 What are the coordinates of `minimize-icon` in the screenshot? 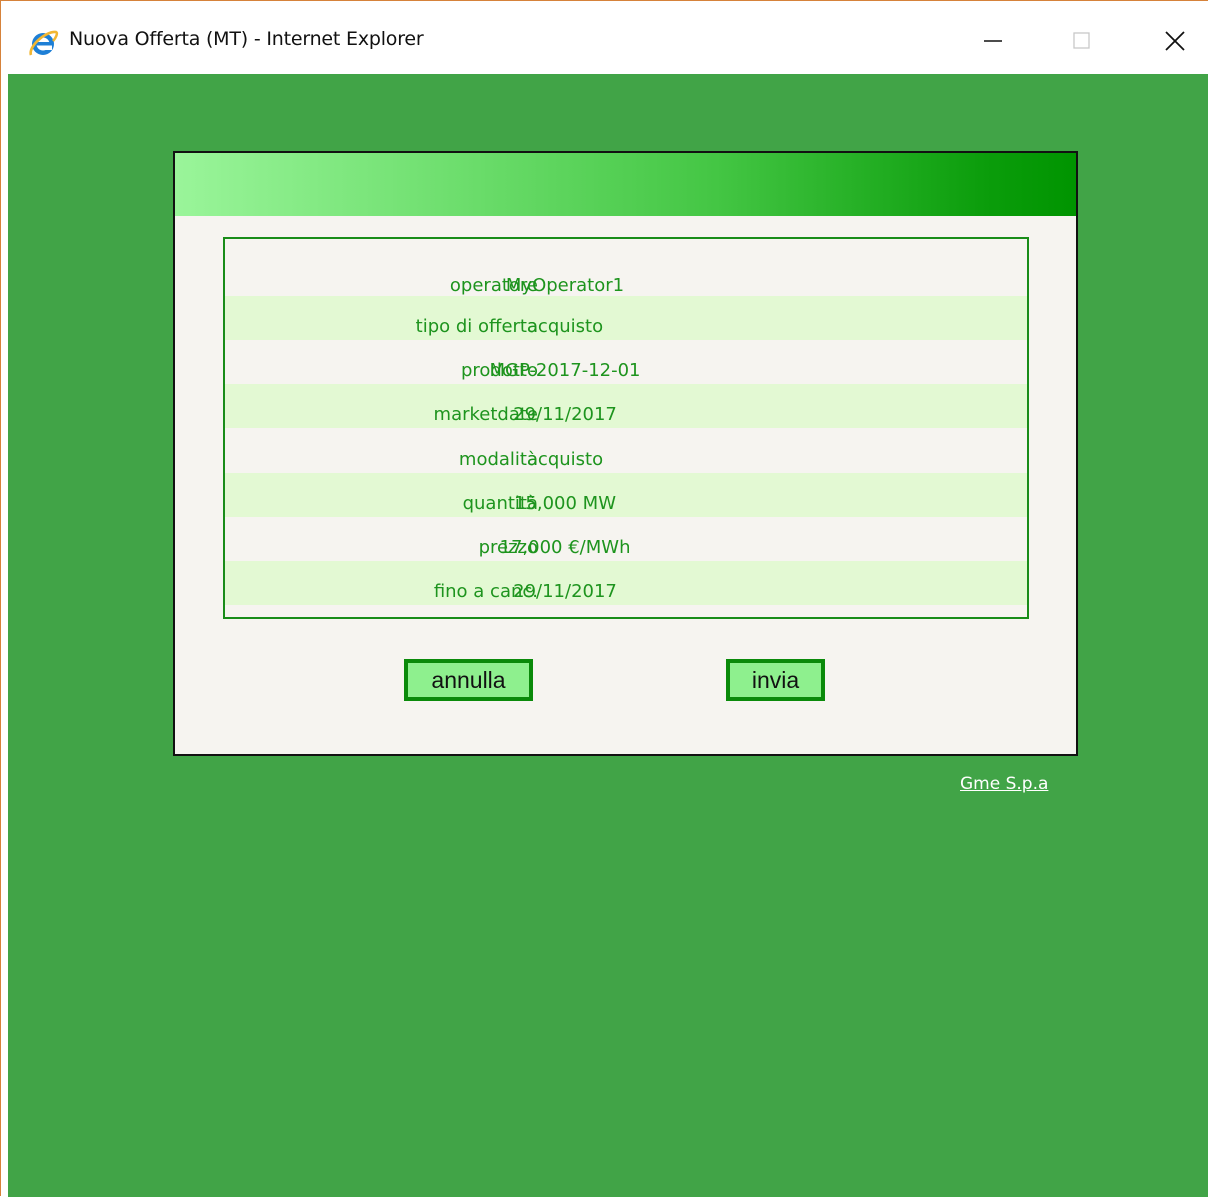 It's located at (993, 41).